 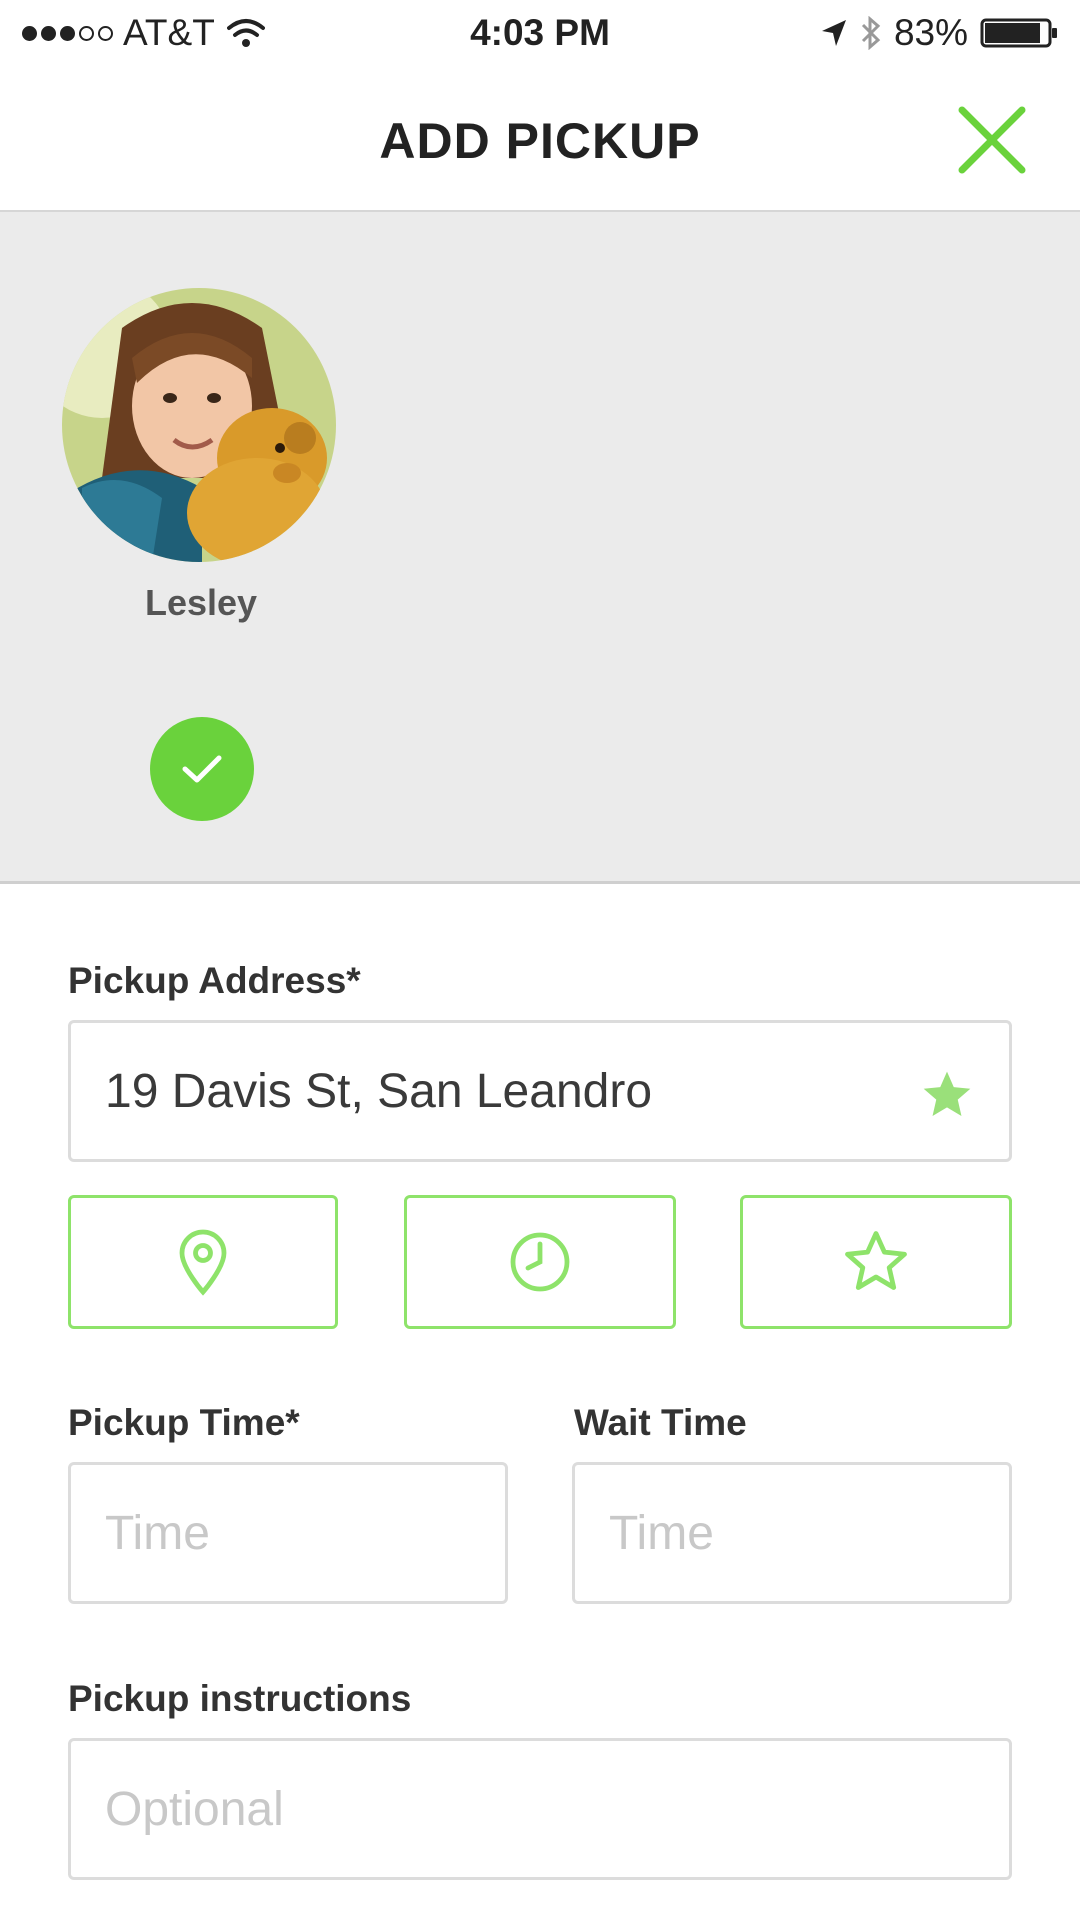 I want to click on rider-card: Lesley, so click(x=201, y=456).